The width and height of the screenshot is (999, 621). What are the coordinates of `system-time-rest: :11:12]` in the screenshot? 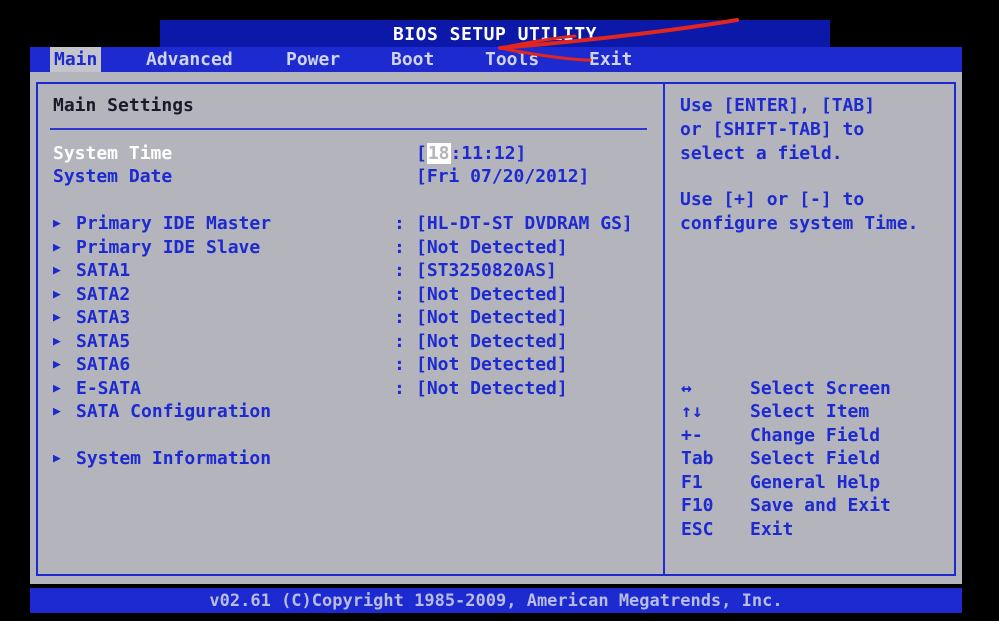 It's located at (488, 153).